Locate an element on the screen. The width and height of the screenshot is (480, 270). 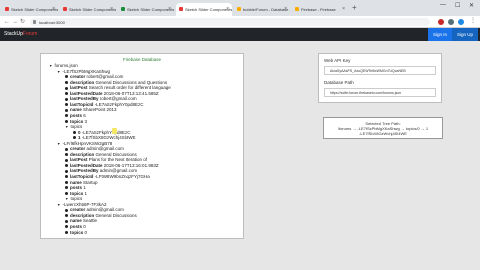
tree-value: Plans for the Next Iteration of is located at coordinates (118, 160).